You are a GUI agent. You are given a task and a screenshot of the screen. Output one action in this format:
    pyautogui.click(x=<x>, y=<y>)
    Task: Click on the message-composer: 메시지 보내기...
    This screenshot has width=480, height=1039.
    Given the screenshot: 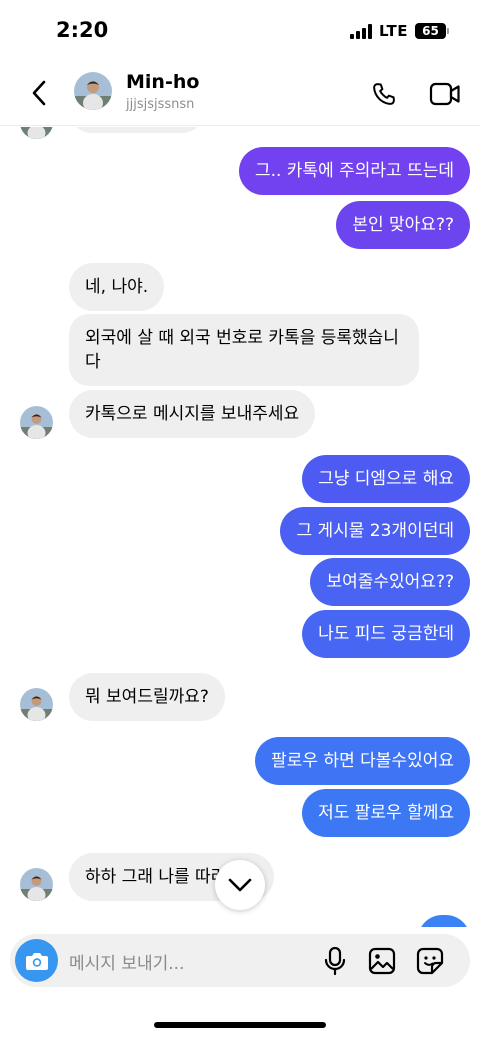 What is the action you would take?
    pyautogui.click(x=240, y=960)
    